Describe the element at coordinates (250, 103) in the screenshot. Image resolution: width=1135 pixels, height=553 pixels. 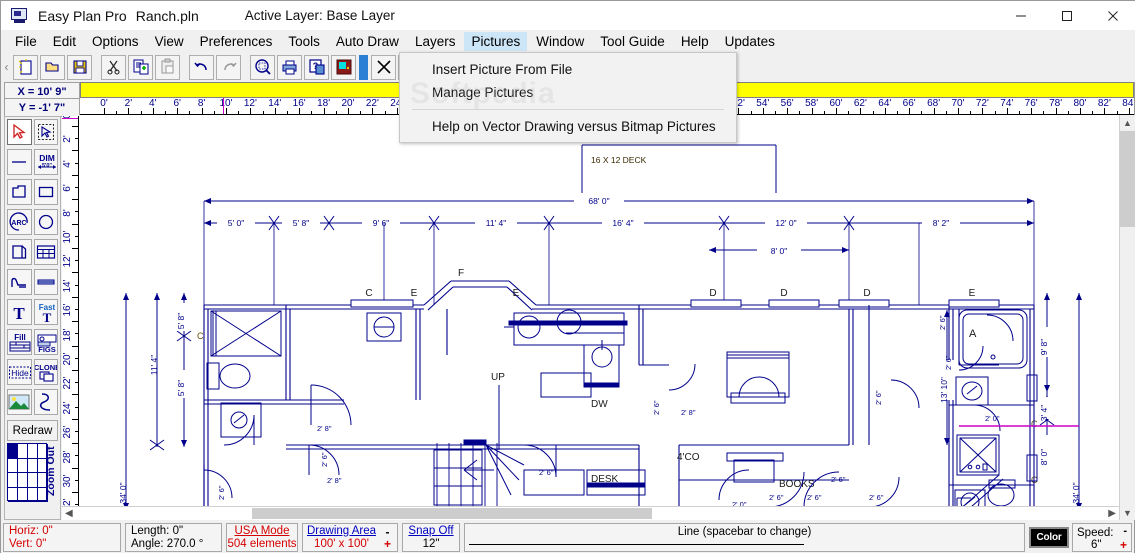
I see `ruler-label: 12'` at that location.